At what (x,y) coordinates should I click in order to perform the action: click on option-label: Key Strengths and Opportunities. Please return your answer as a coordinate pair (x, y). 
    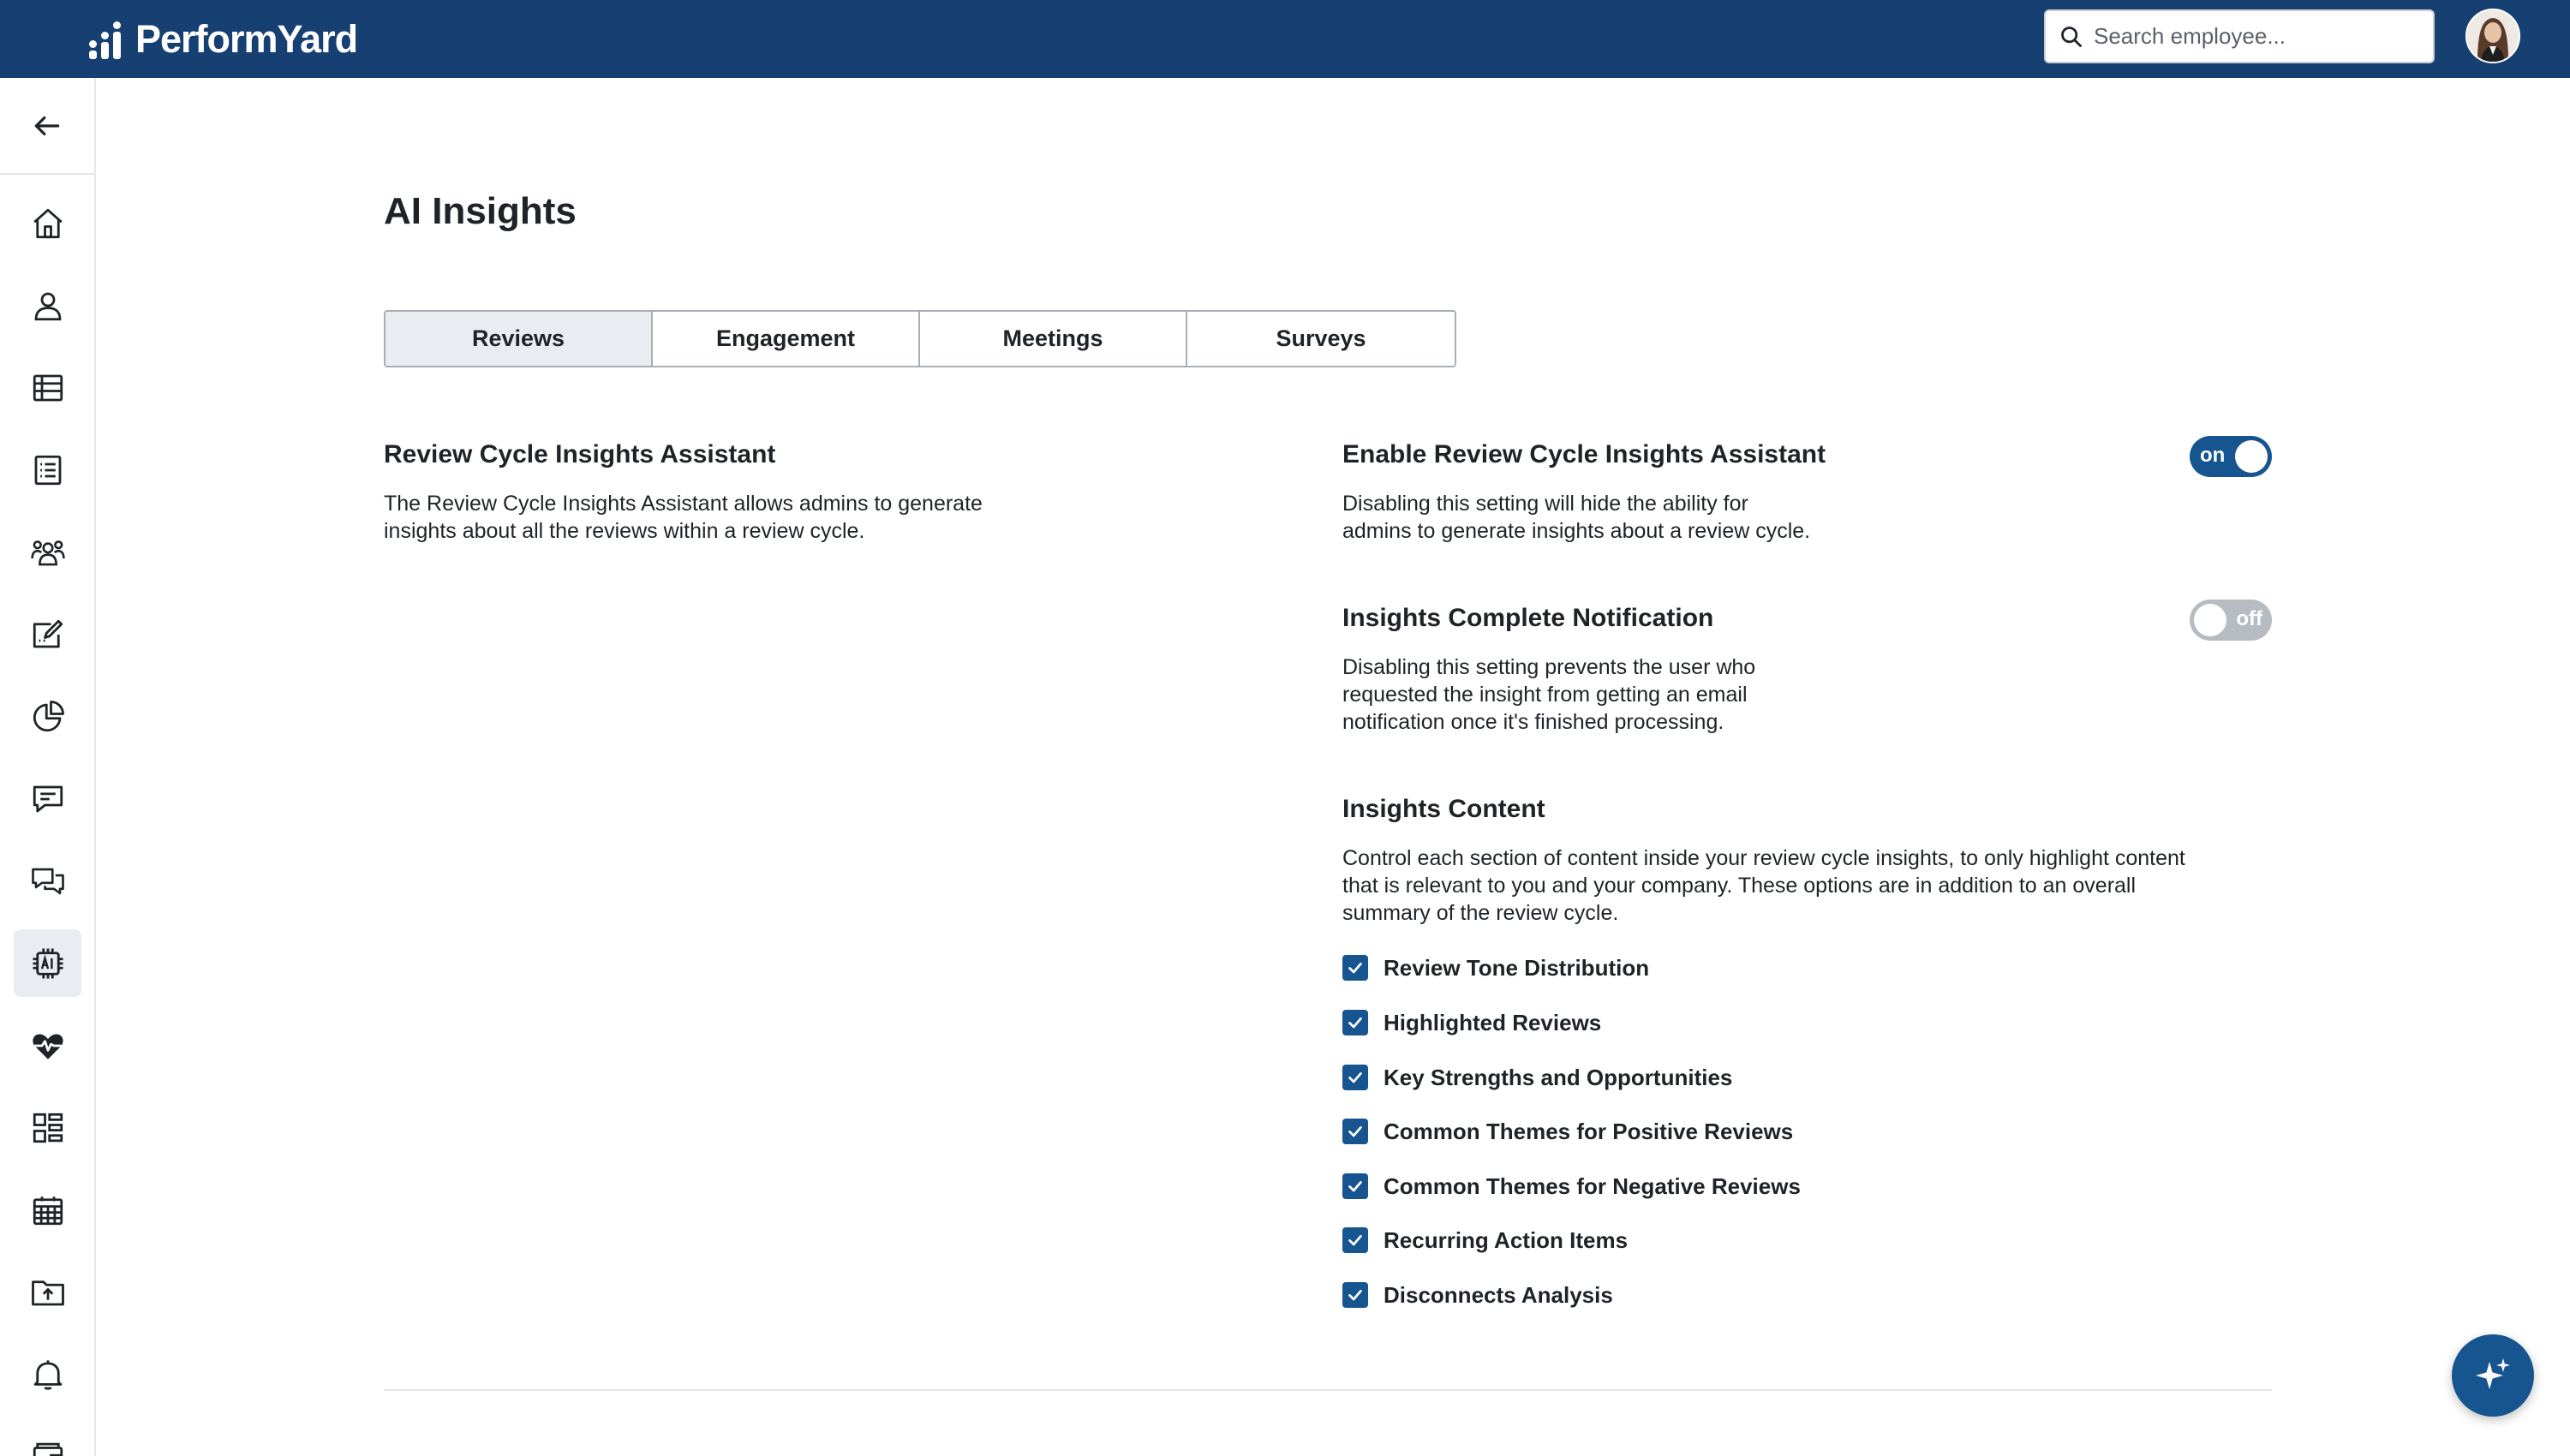
    Looking at the image, I should click on (1558, 1077).